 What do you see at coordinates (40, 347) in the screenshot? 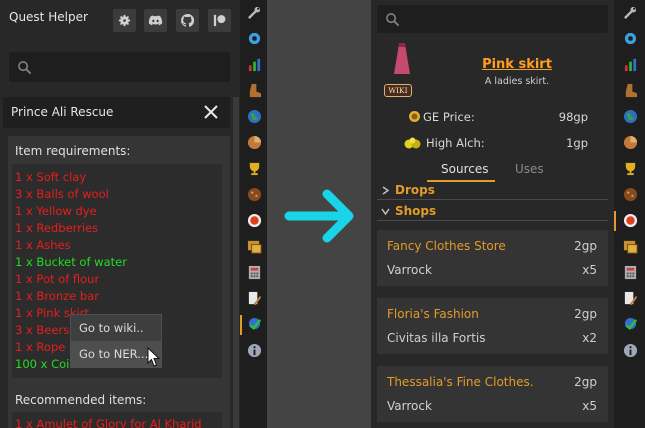
I see `list-item: 1 x Rope` at bounding box center [40, 347].